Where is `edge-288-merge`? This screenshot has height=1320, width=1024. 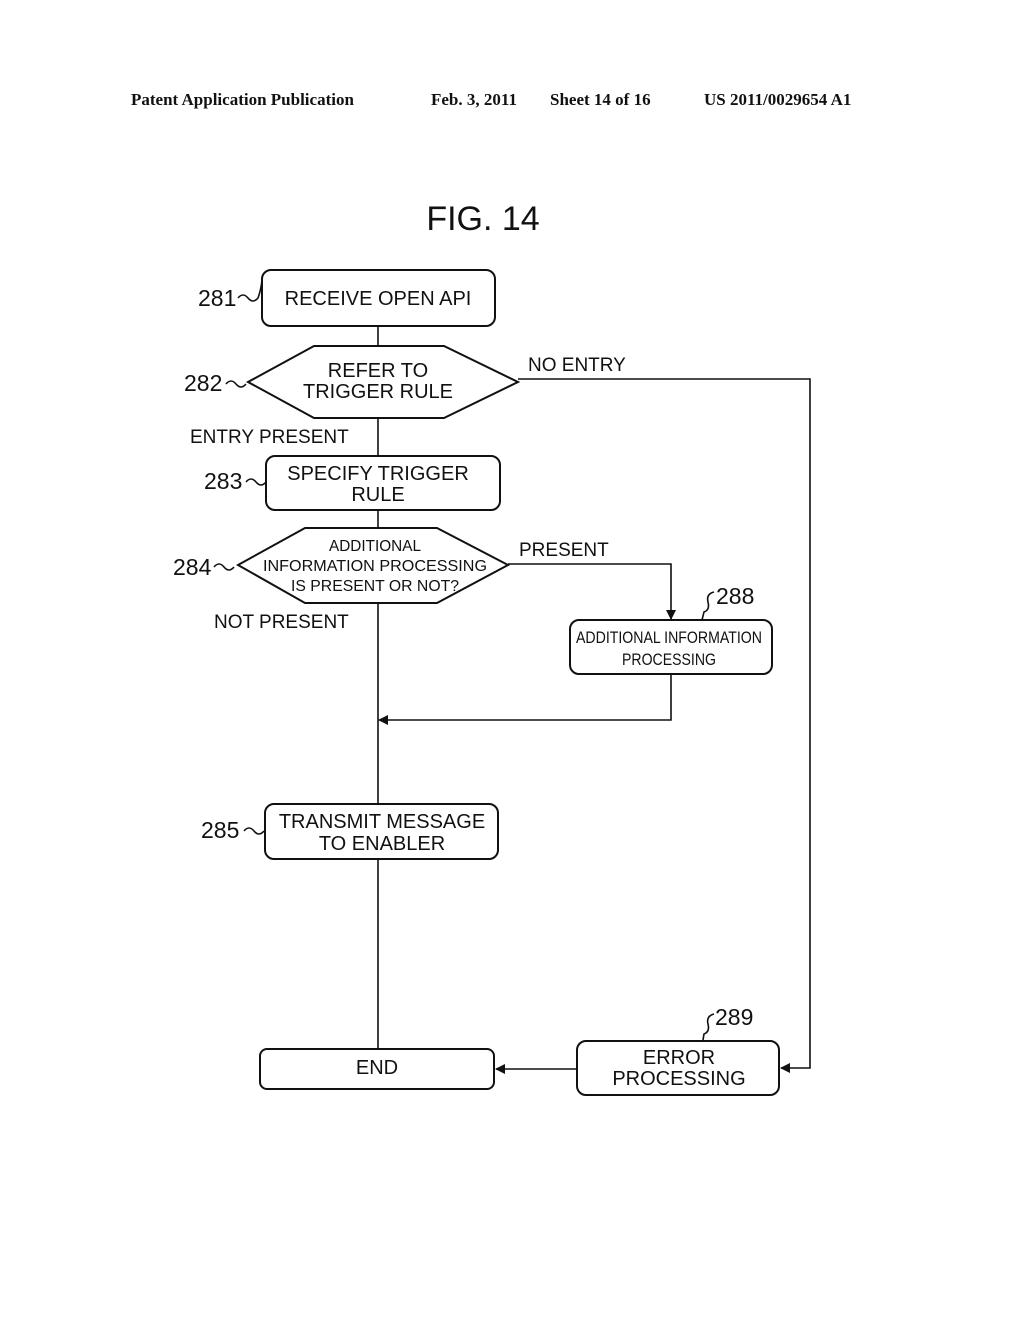 edge-288-merge is located at coordinates (525, 699).